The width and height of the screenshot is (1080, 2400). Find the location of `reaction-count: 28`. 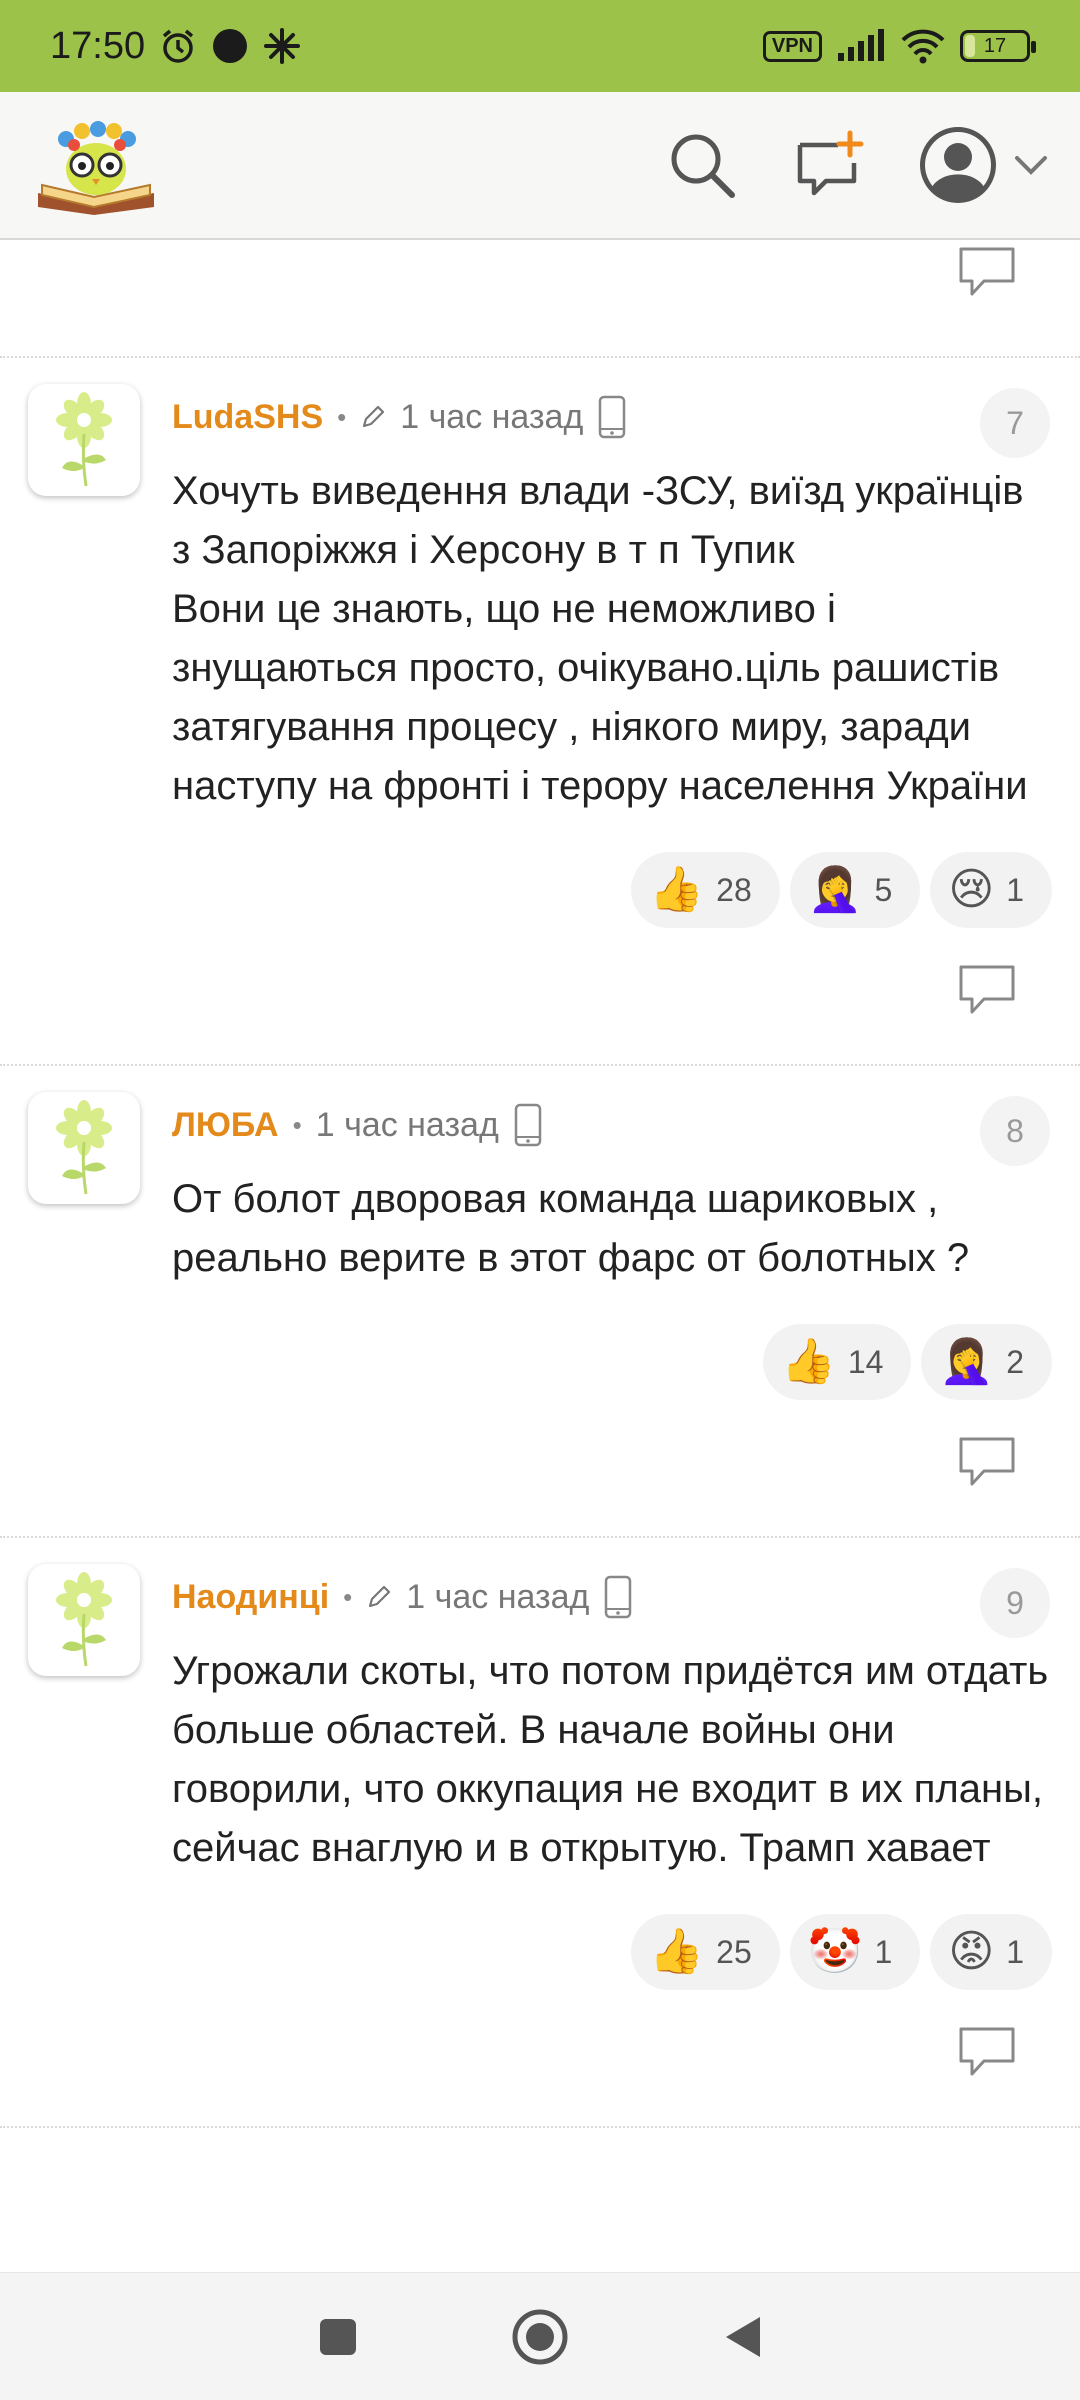

reaction-count: 28 is located at coordinates (734, 889).